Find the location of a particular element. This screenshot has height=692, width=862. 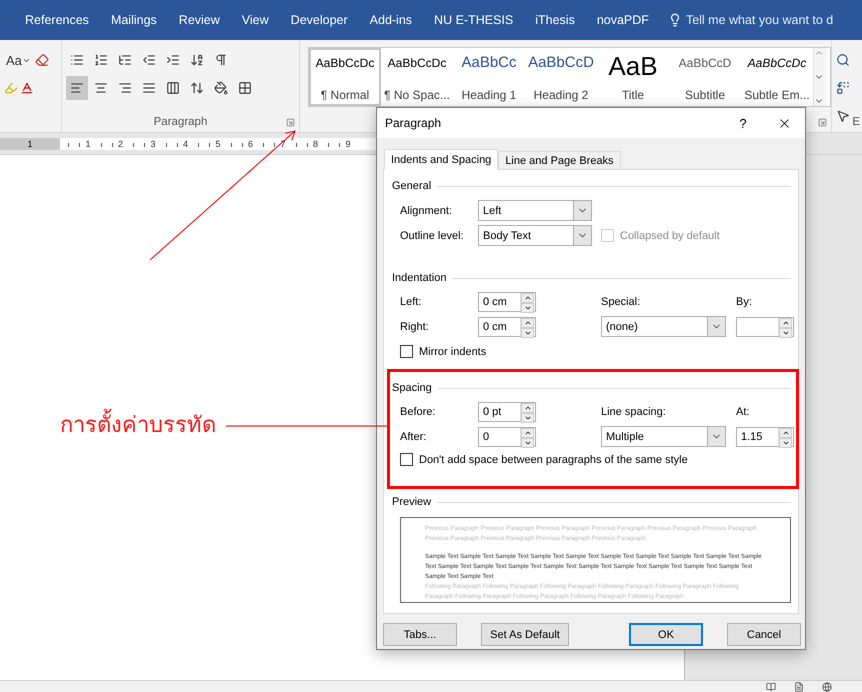

tell-me-field: Tell me what you want to d is located at coordinates (767, 20).